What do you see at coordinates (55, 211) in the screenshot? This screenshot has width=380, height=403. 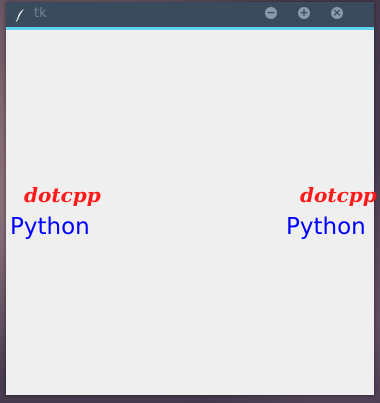 I see `left-label-group: dotcpp Python` at bounding box center [55, 211].